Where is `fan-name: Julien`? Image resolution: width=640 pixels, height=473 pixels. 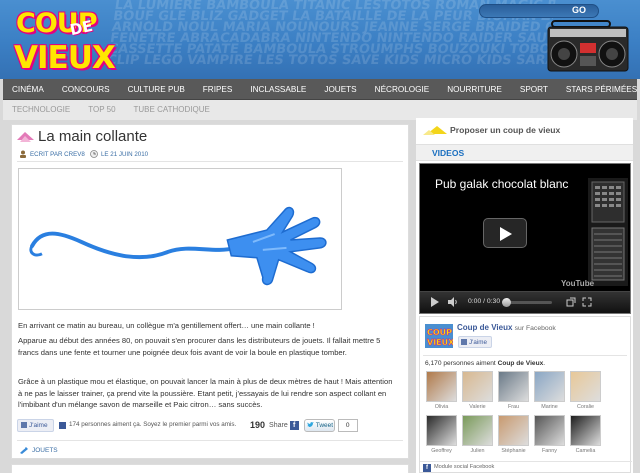 fan-name: Julien is located at coordinates (477, 451).